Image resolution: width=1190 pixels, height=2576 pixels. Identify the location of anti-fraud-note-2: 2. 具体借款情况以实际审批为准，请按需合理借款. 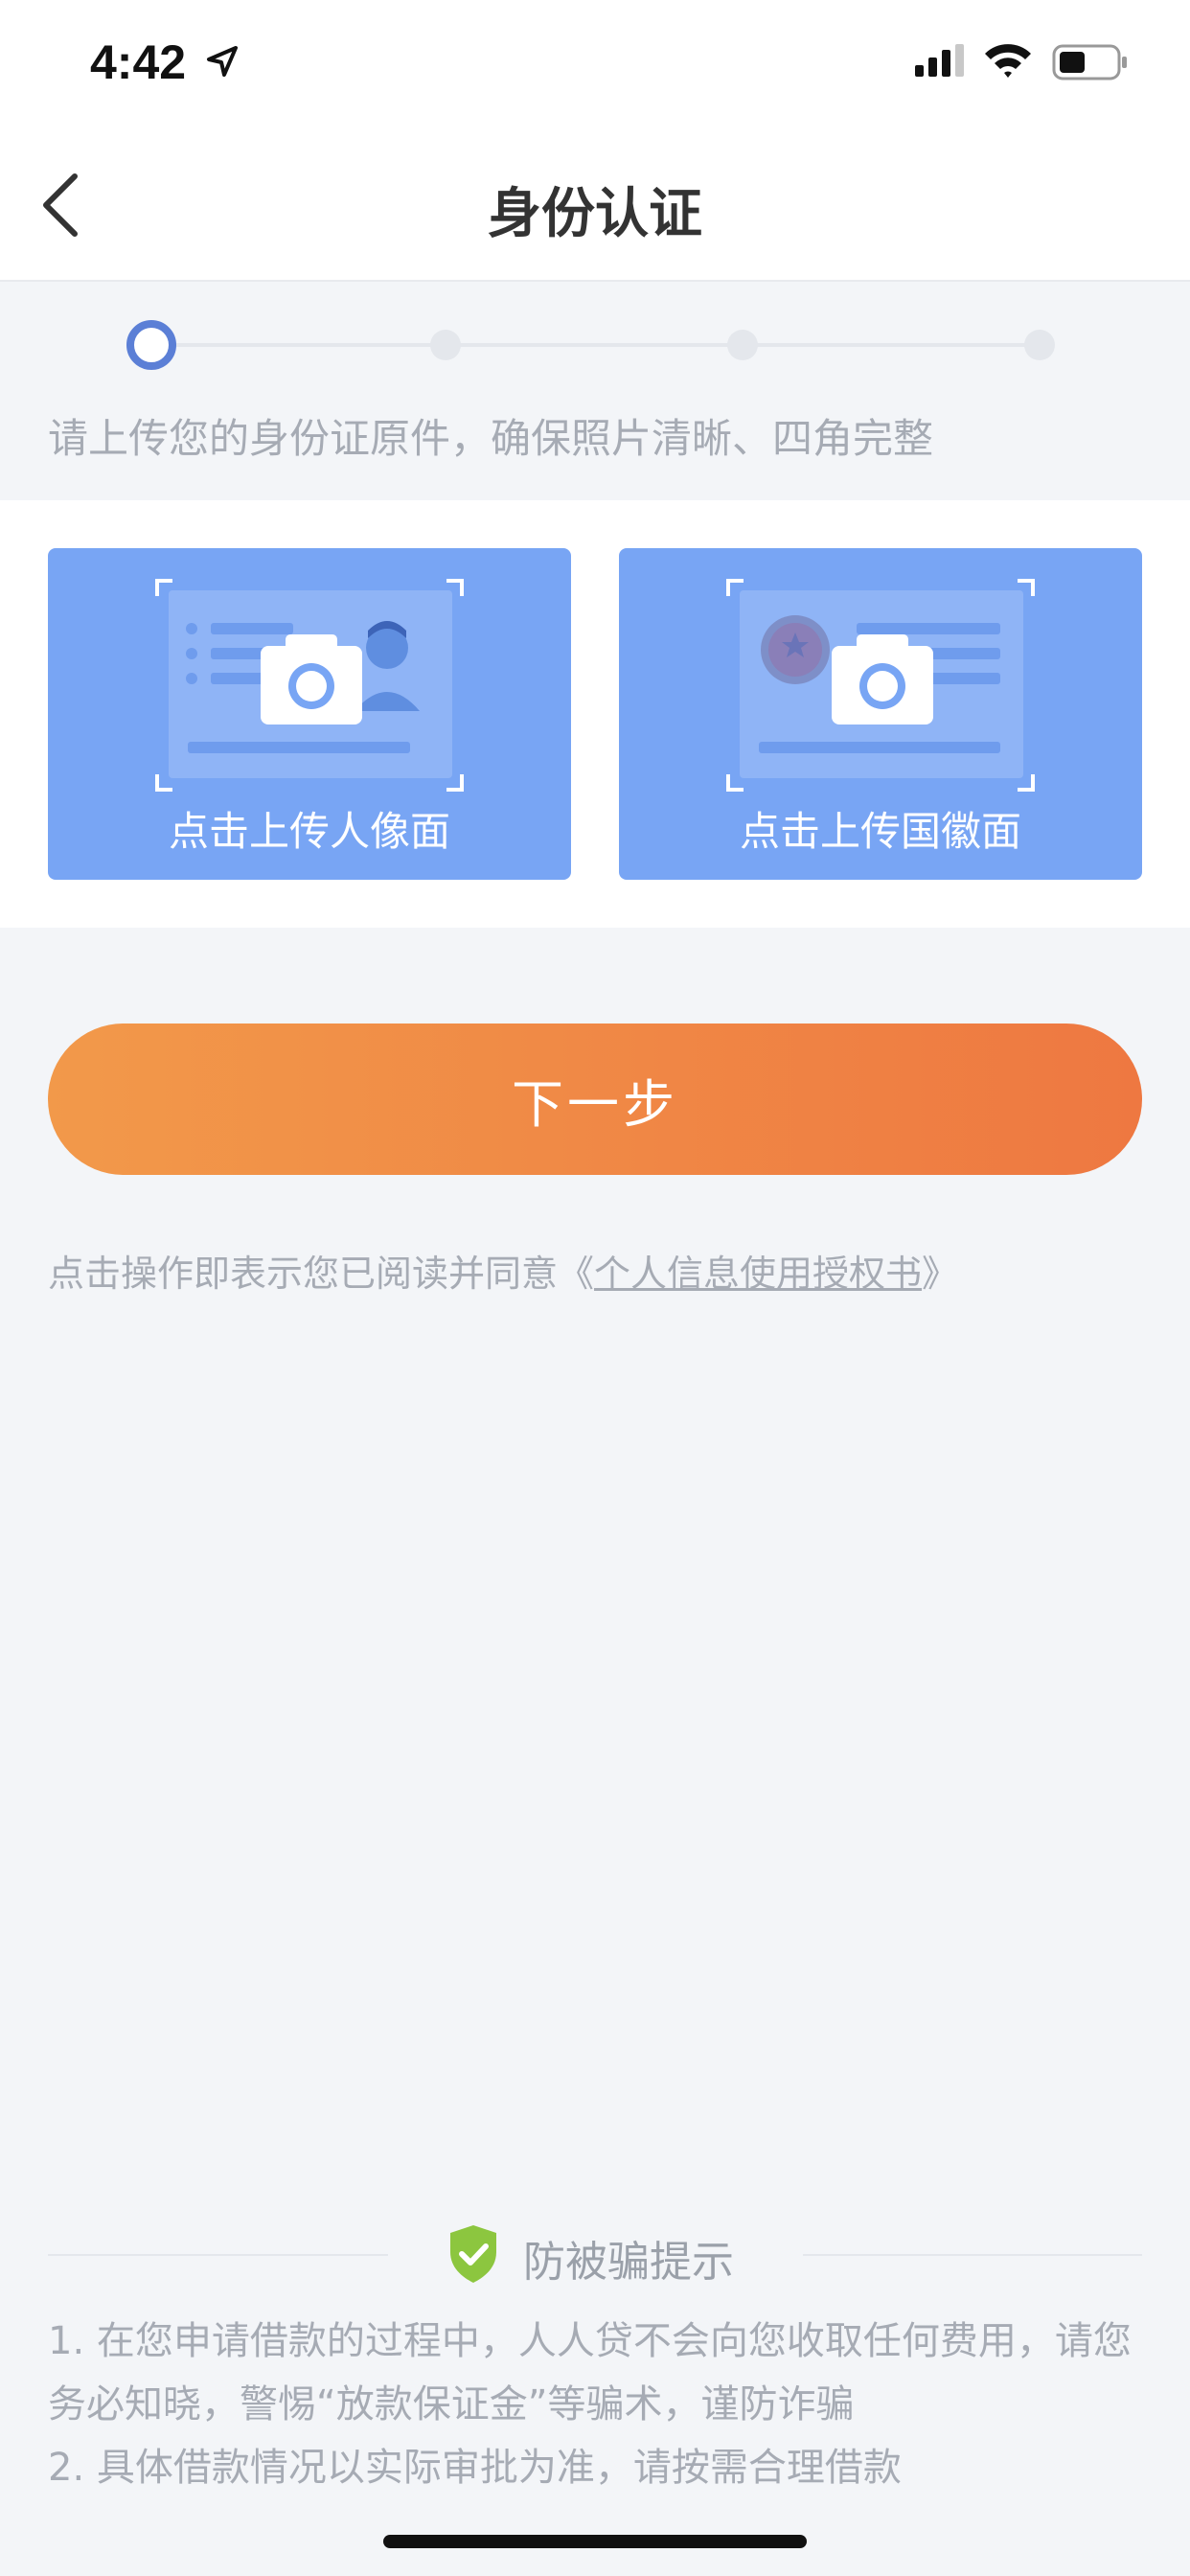
(475, 2468).